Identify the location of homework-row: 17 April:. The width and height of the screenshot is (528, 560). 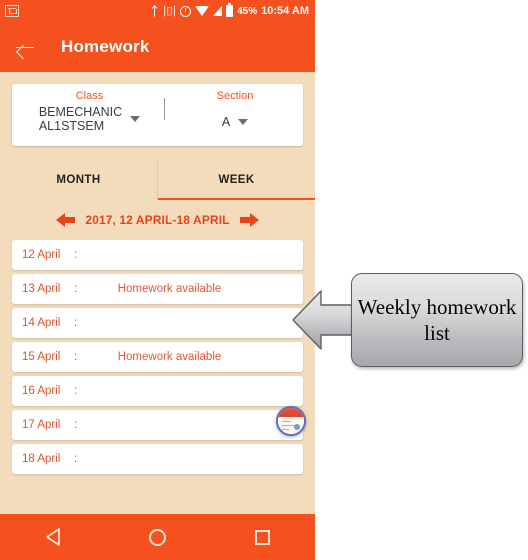
(157, 425).